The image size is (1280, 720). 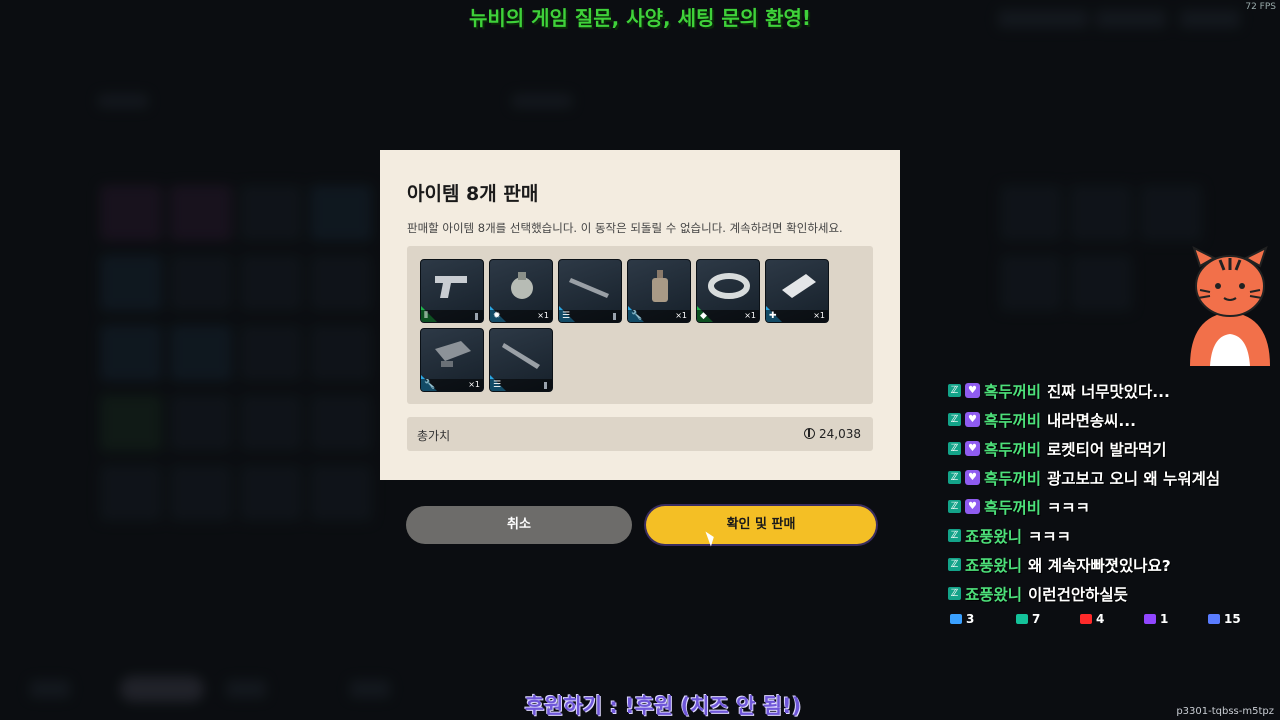 I want to click on tiger-mascot-icon, so click(x=1230, y=306).